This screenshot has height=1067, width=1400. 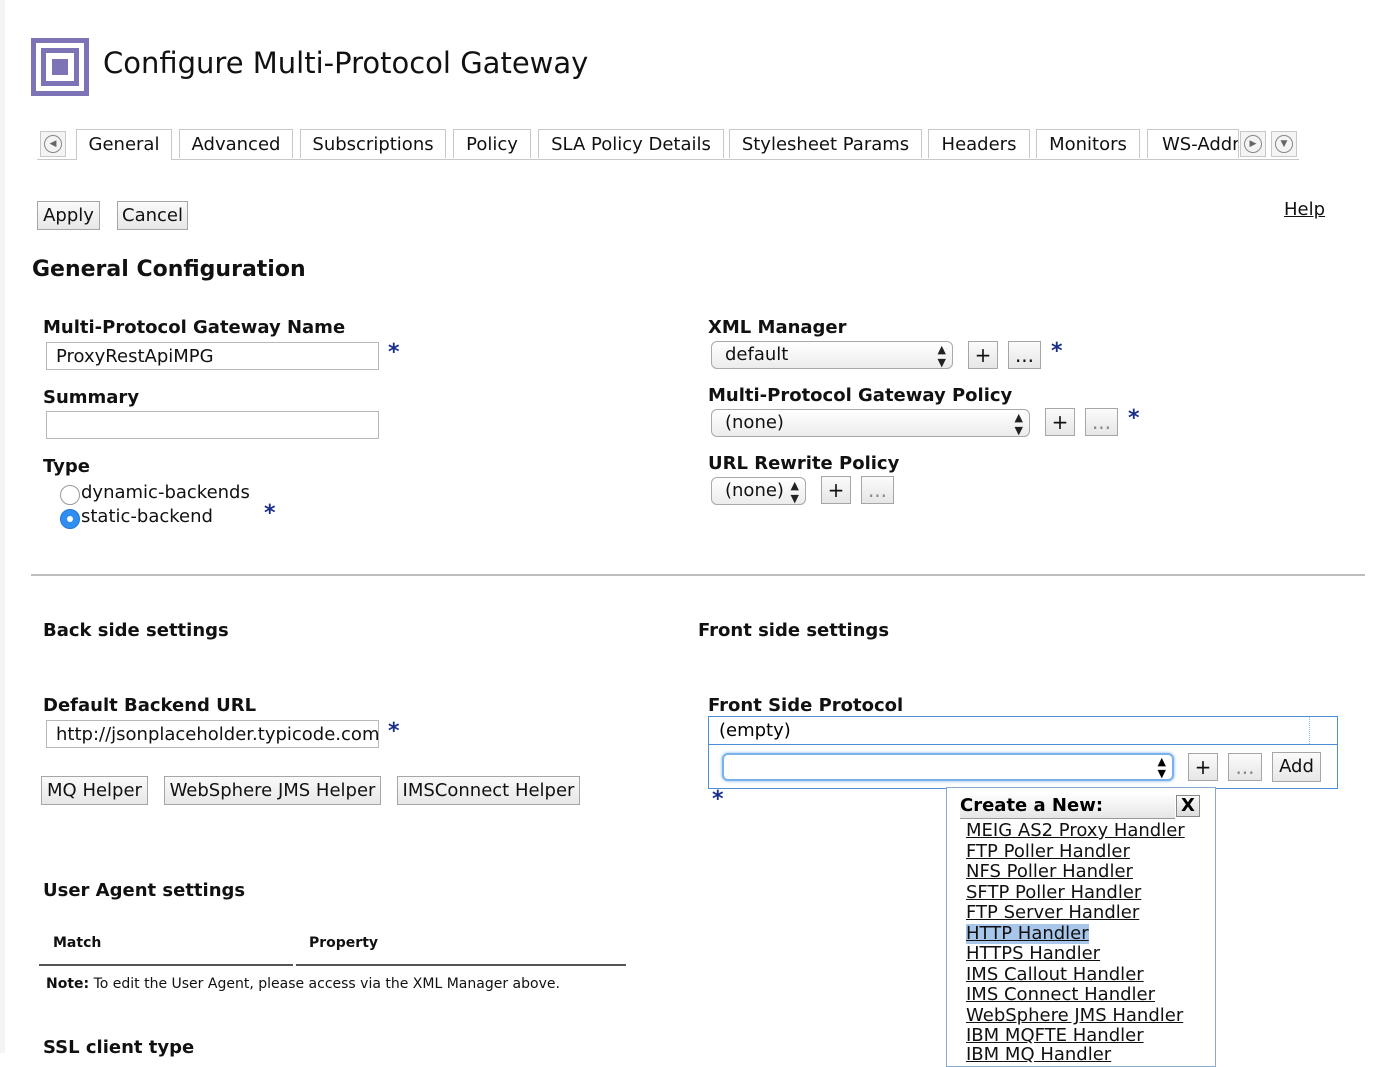 What do you see at coordinates (754, 422) in the screenshot?
I see `mpg-policy-value: (none)` at bounding box center [754, 422].